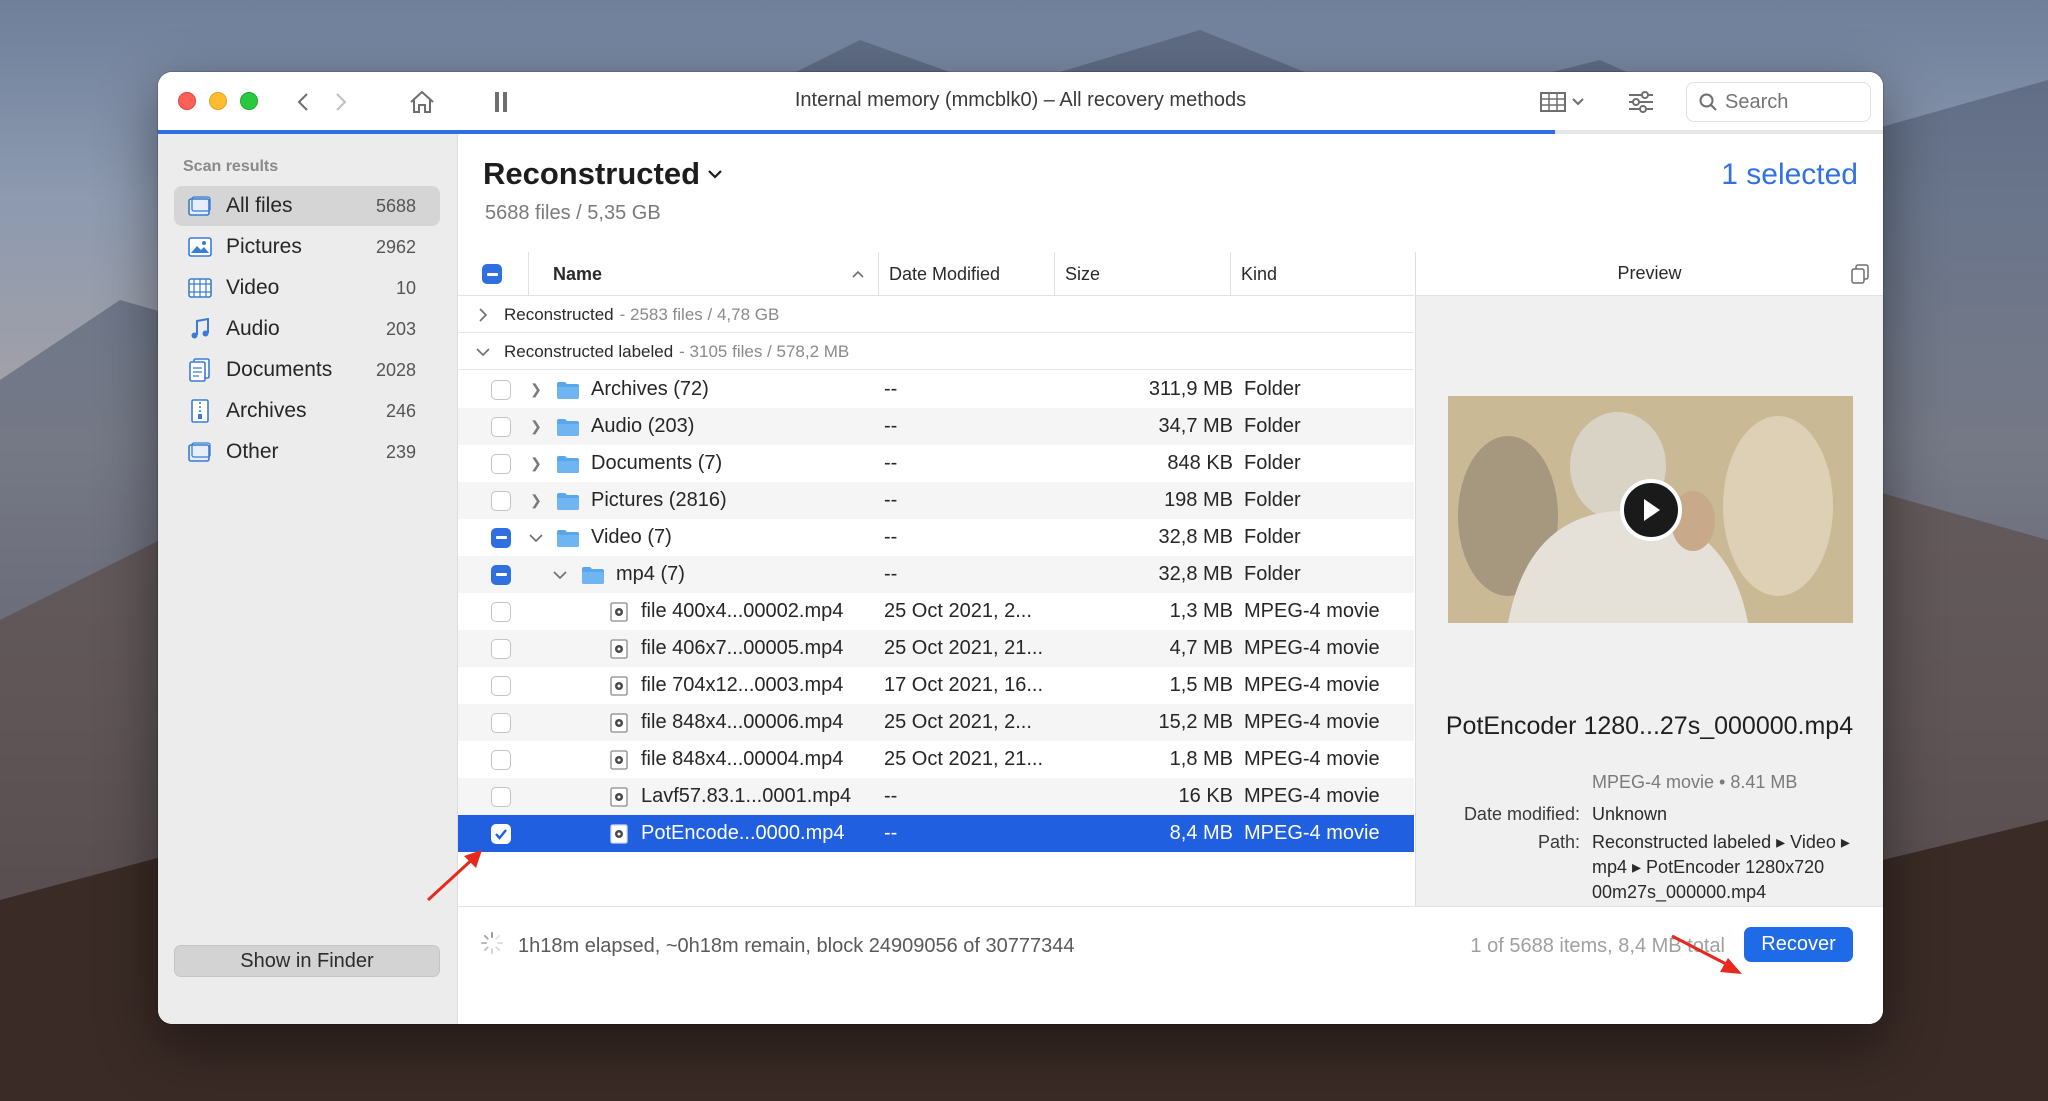 The height and width of the screenshot is (1101, 2048). Describe the element at coordinates (1142, 274) in the screenshot. I see `column-header-size: Size` at that location.